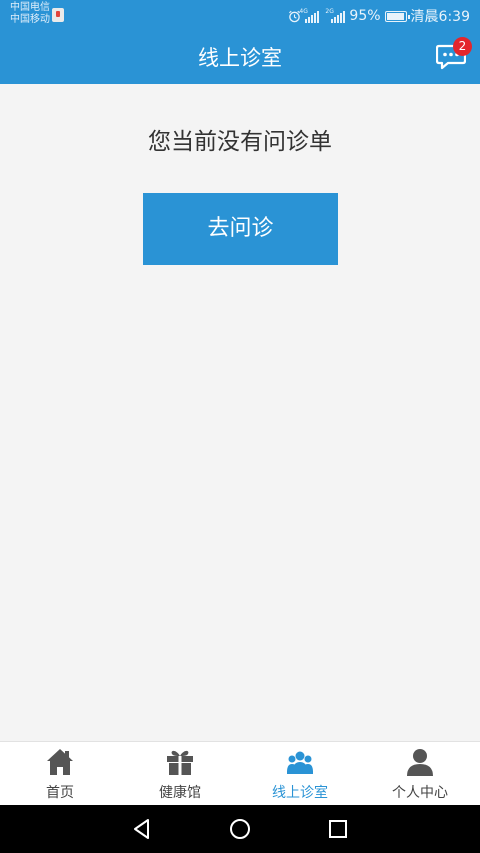 The width and height of the screenshot is (480, 853). Describe the element at coordinates (309, 15) in the screenshot. I see `signal-4g-icon: 4G` at that location.